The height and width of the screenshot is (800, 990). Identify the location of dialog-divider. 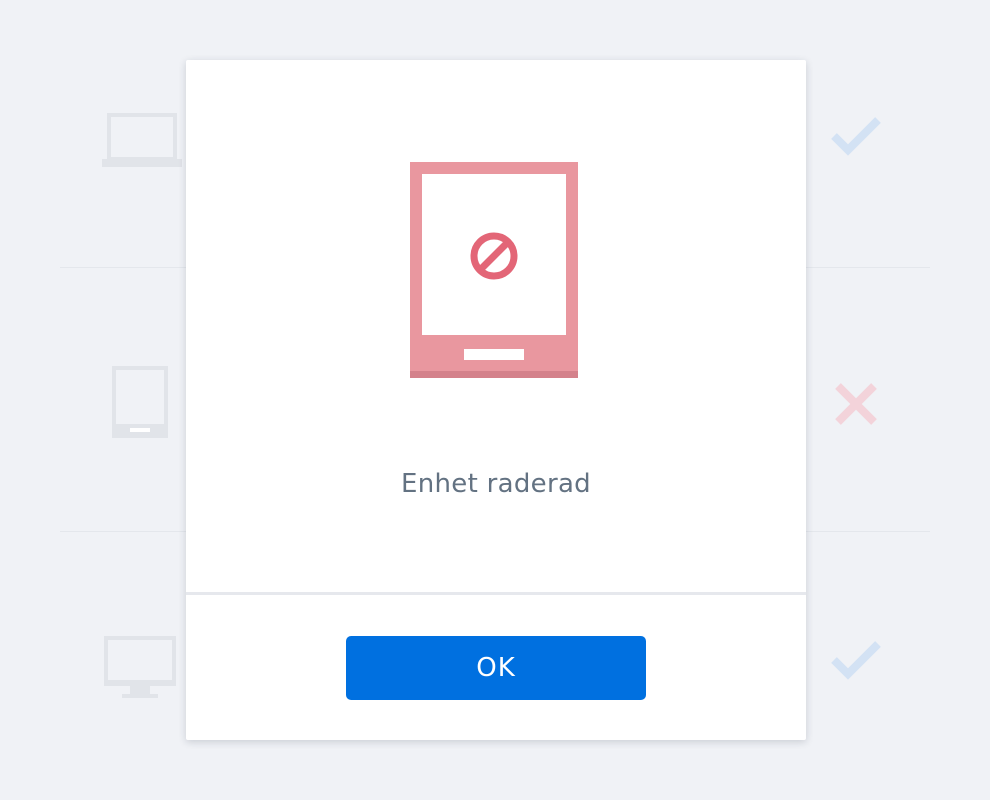
(496, 593).